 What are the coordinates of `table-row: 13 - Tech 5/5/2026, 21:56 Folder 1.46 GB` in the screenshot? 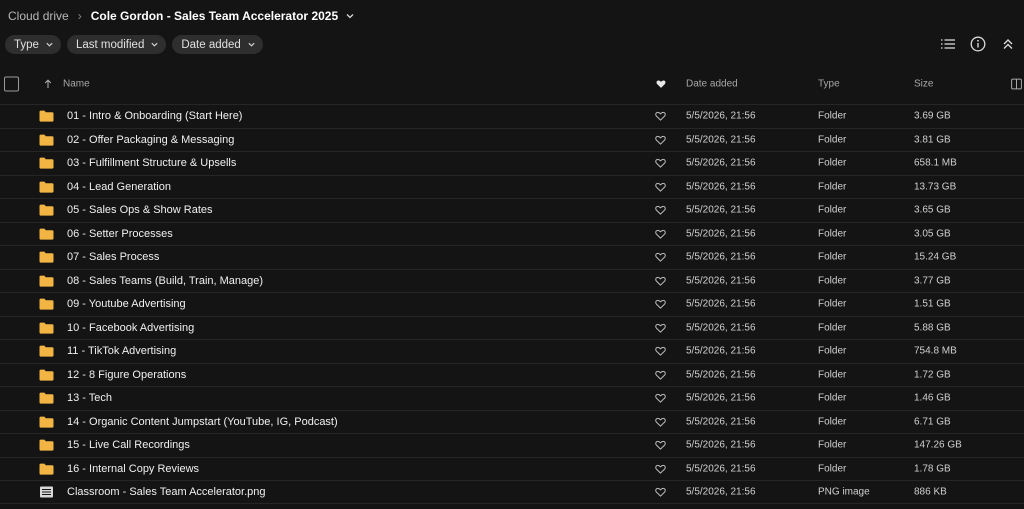 It's located at (512, 398).